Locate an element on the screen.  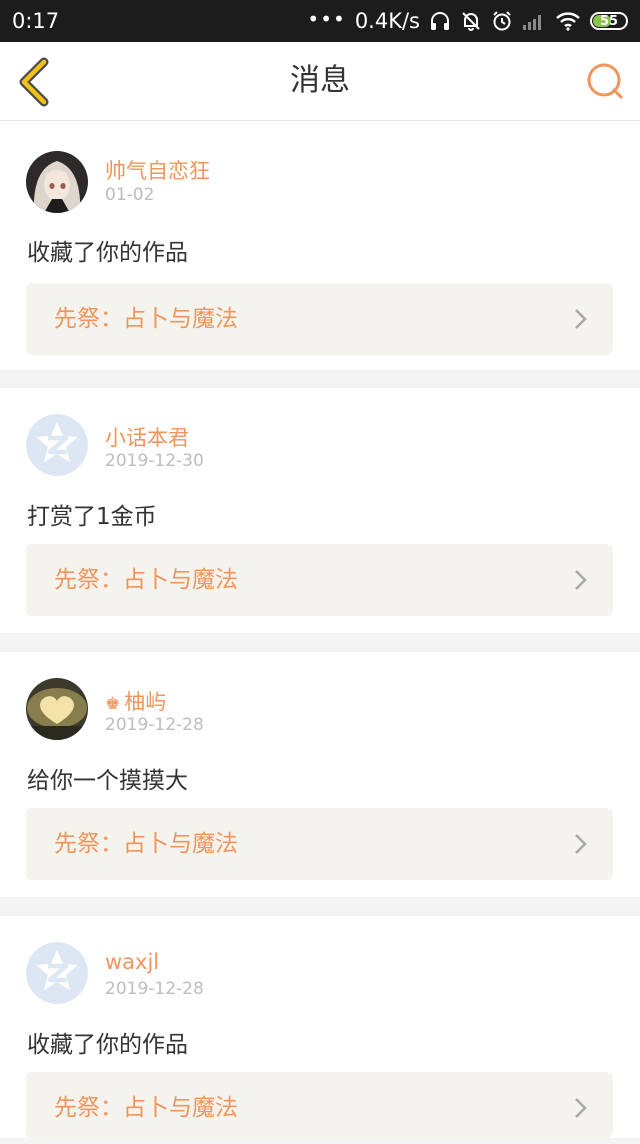
headphones-icon is located at coordinates (440, 21).